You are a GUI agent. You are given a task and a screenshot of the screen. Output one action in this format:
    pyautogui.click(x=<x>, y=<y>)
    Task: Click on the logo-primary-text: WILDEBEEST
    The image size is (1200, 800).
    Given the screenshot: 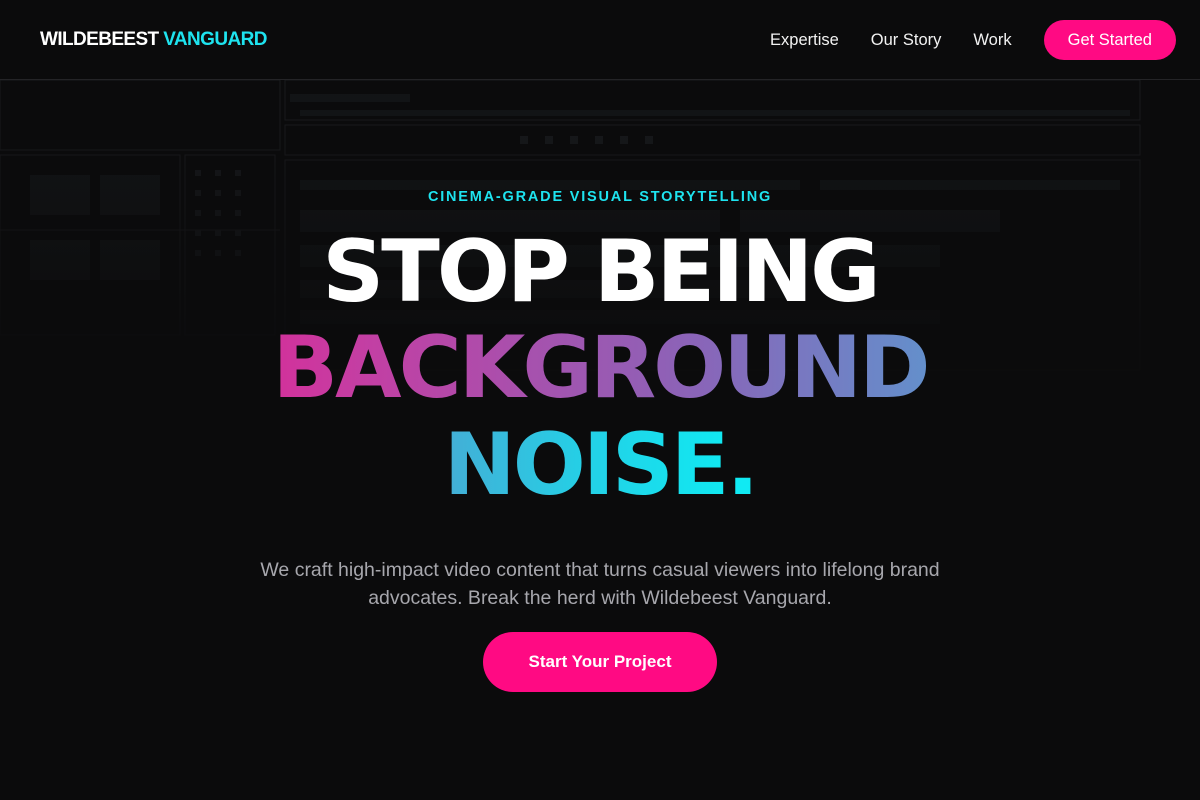 What is the action you would take?
    pyautogui.click(x=99, y=39)
    